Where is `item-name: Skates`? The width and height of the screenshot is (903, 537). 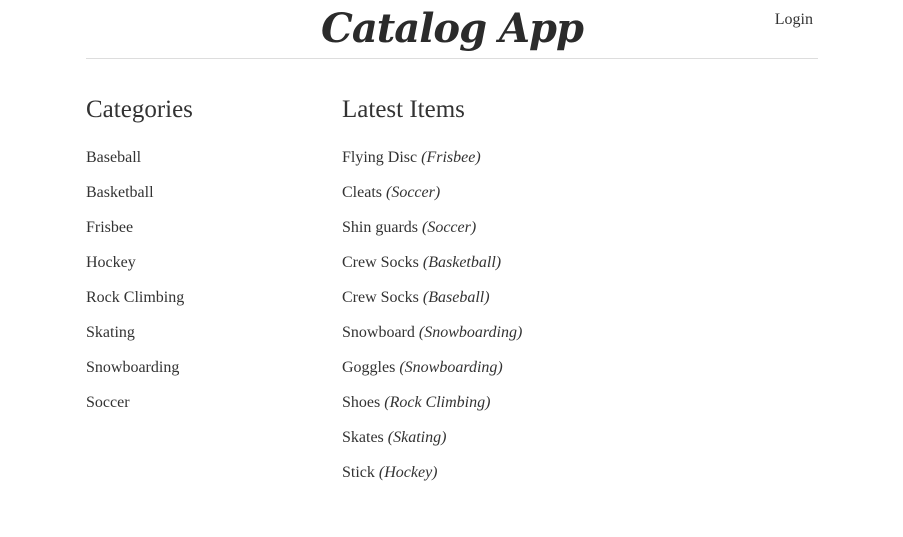
item-name: Skates is located at coordinates (363, 437).